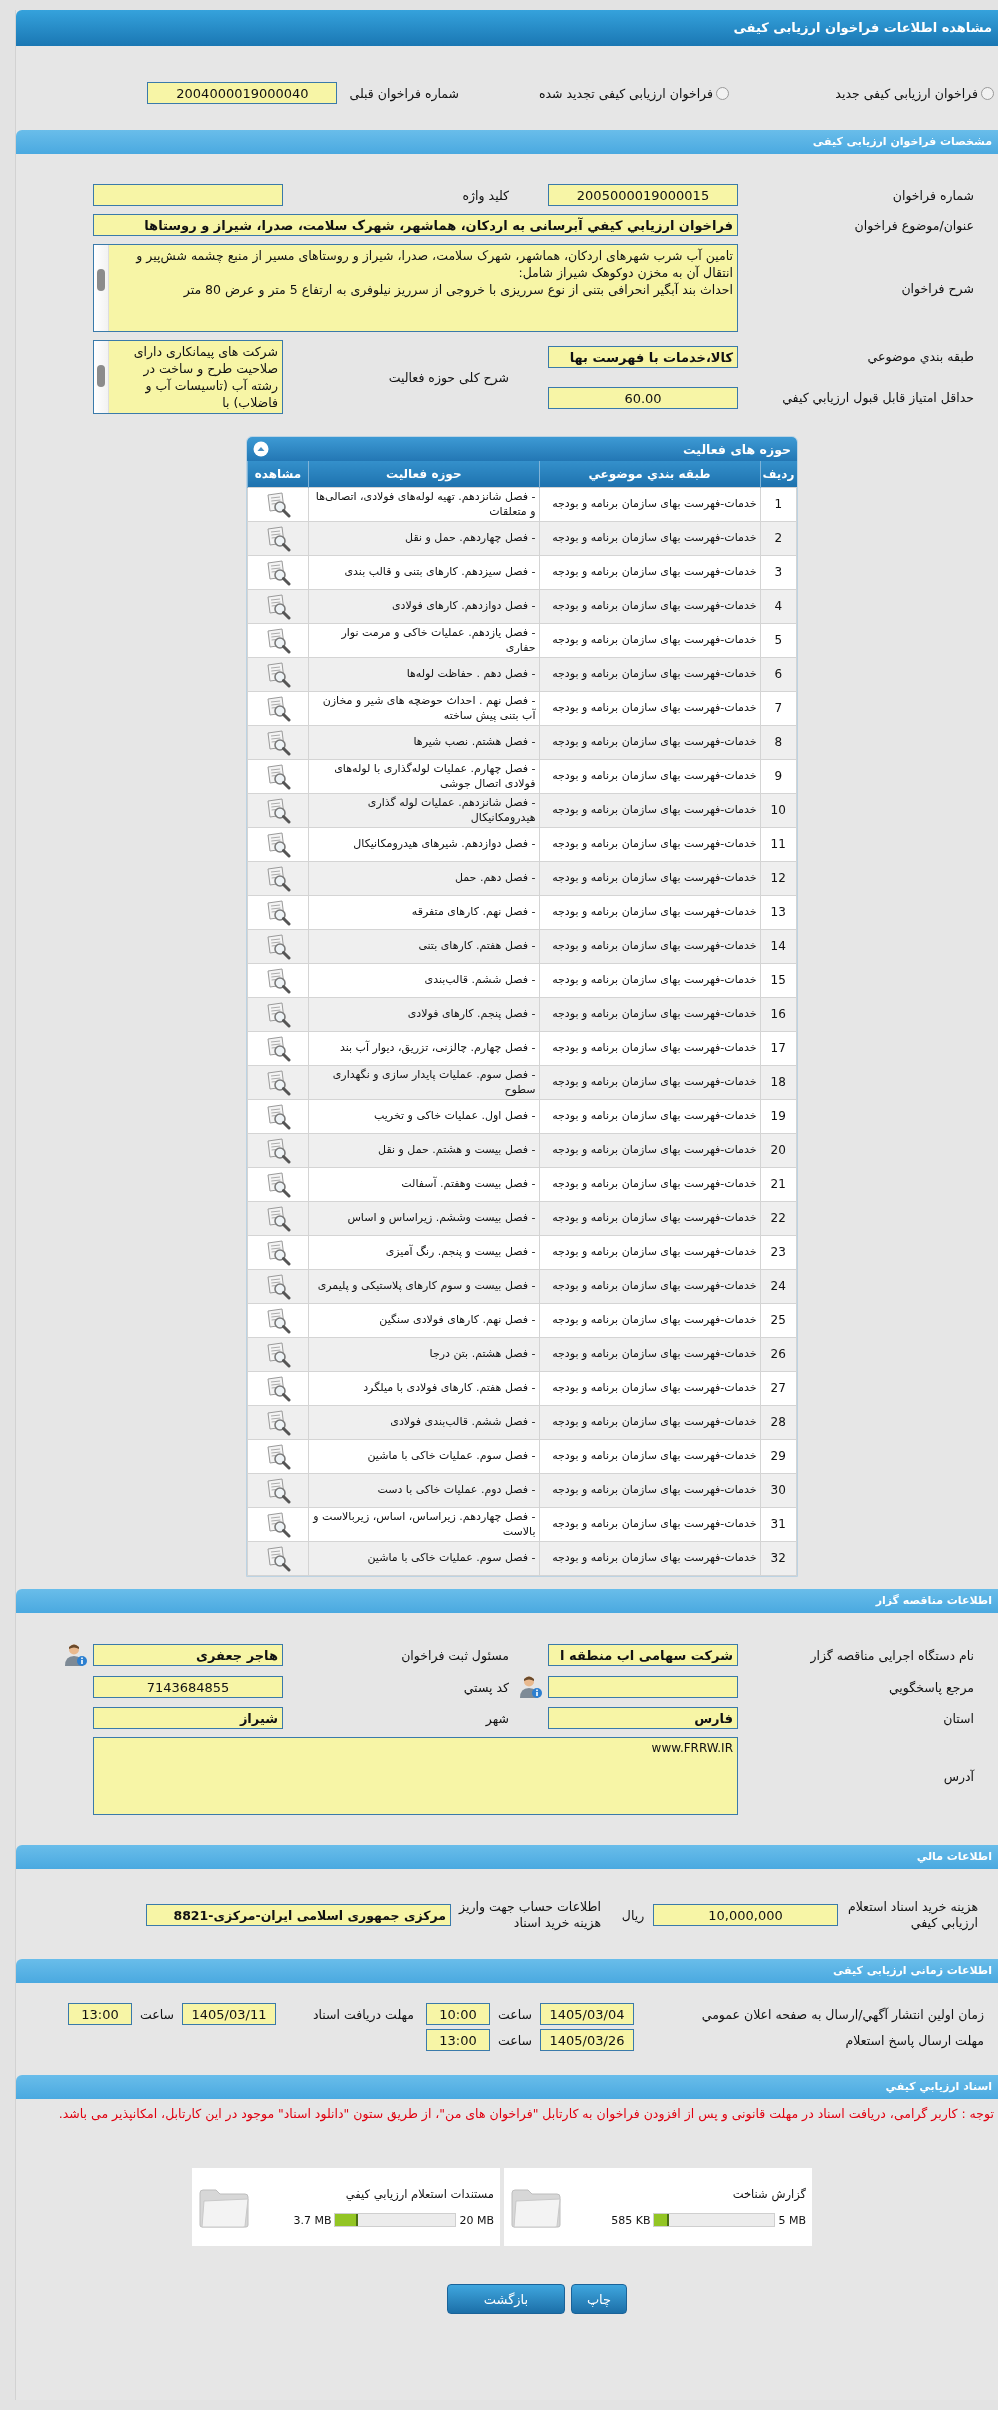 The image size is (998, 2410). What do you see at coordinates (507, 2087) in the screenshot?
I see `section-header: اسناد ارزيابي کيفي` at bounding box center [507, 2087].